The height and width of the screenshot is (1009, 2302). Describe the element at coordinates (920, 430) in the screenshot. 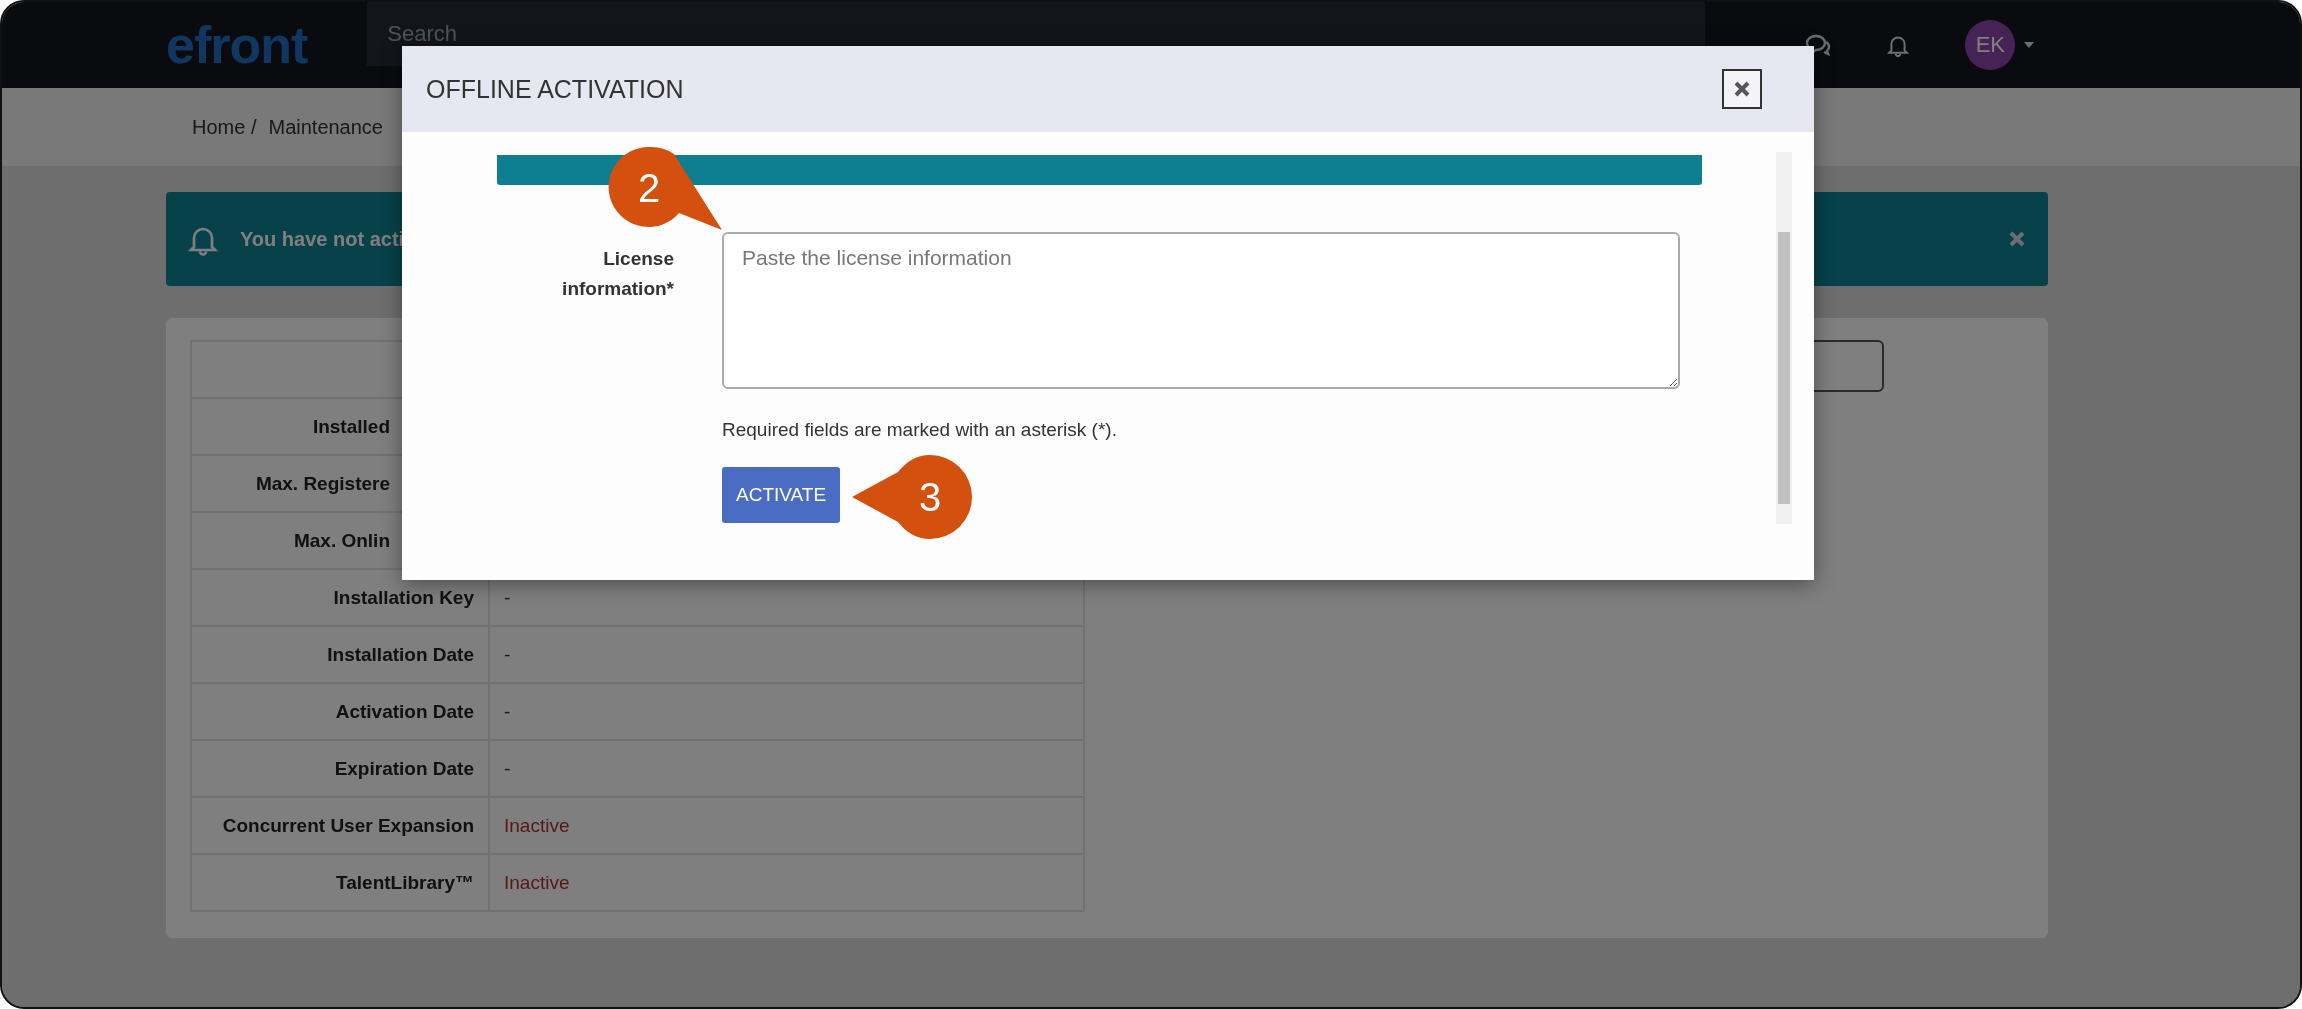

I see `required-fields-note: Required fields are marked with an asterisk (*).` at that location.